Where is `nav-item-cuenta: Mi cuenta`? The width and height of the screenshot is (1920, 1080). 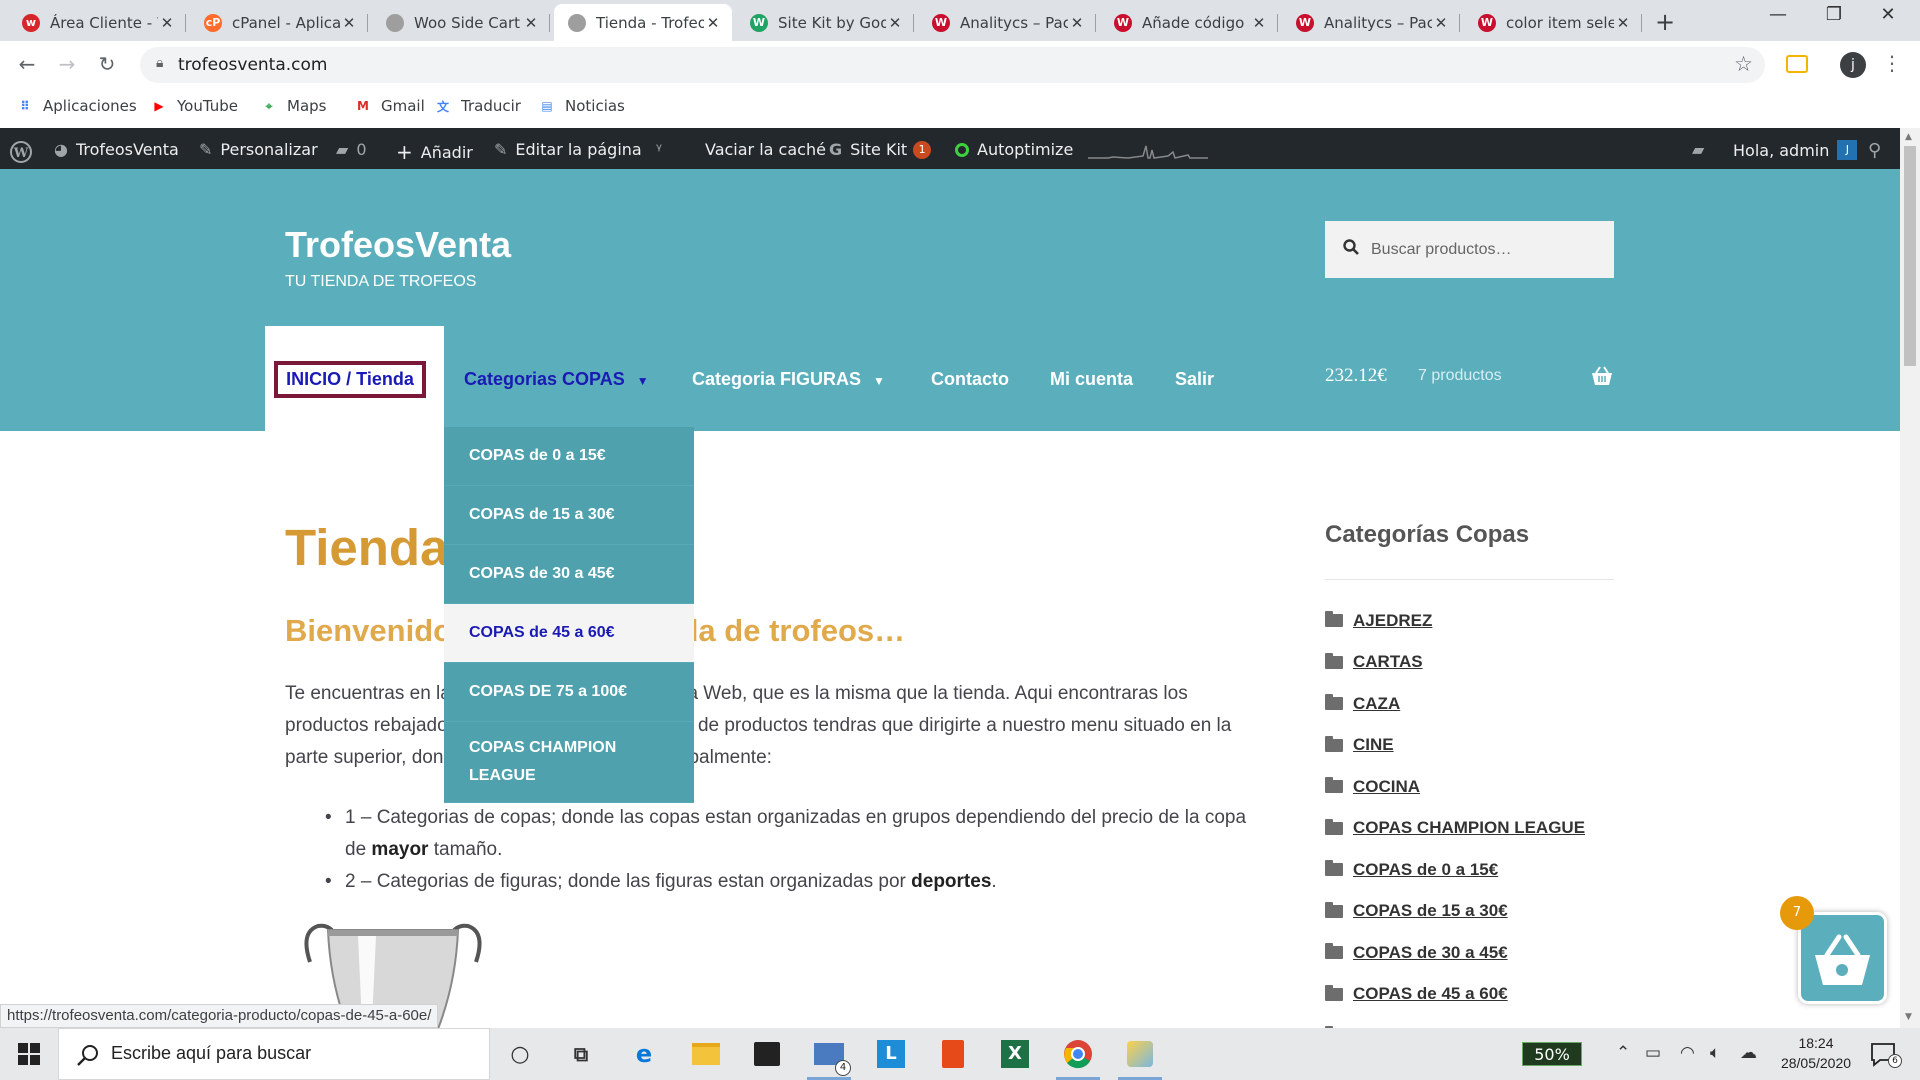 nav-item-cuenta: Mi cuenta is located at coordinates (1091, 379).